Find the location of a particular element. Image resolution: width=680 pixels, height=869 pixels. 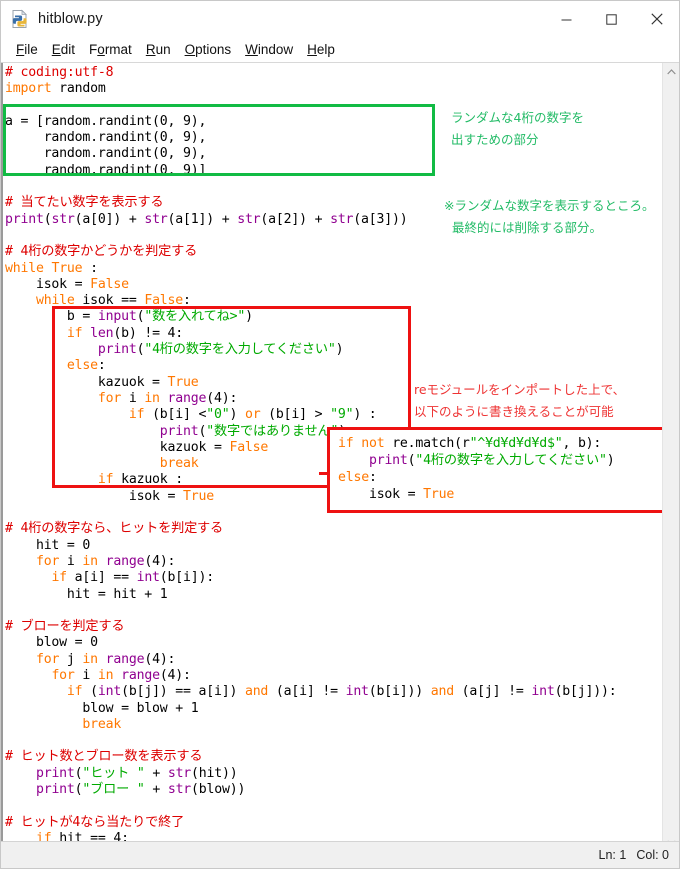

menu-options: Options is located at coordinates (208, 49).